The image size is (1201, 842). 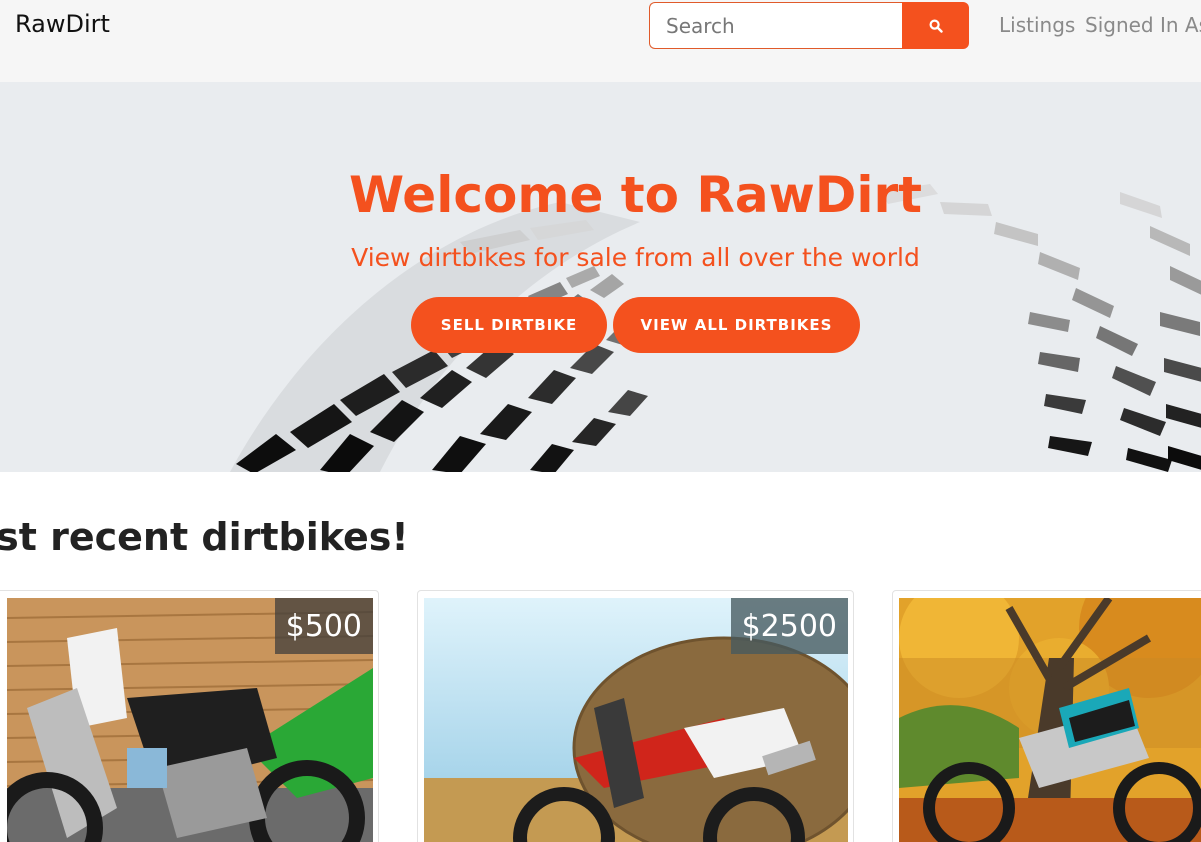 What do you see at coordinates (323, 626) in the screenshot?
I see `price-tag: $500` at bounding box center [323, 626].